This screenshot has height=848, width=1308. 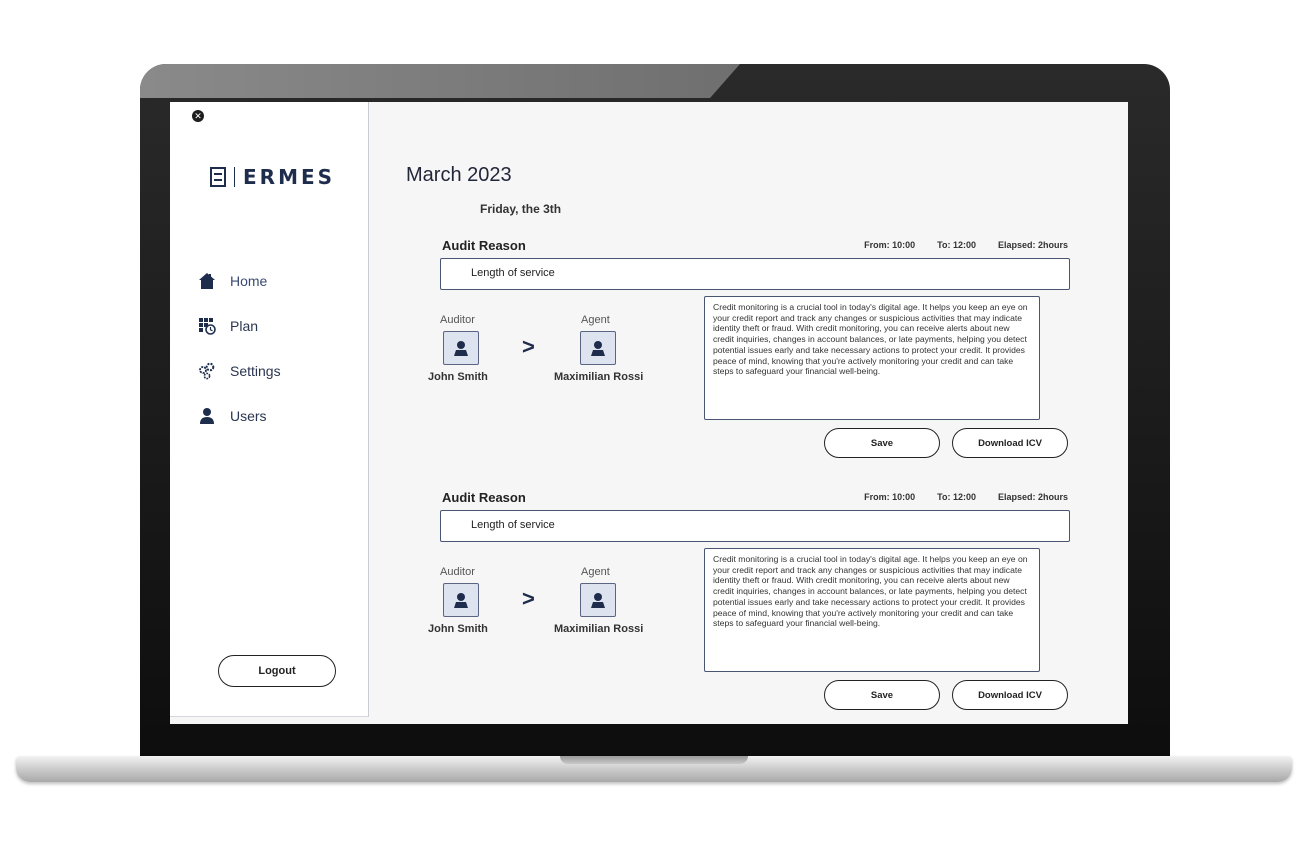 What do you see at coordinates (207, 371) in the screenshot?
I see `gears-icon` at bounding box center [207, 371].